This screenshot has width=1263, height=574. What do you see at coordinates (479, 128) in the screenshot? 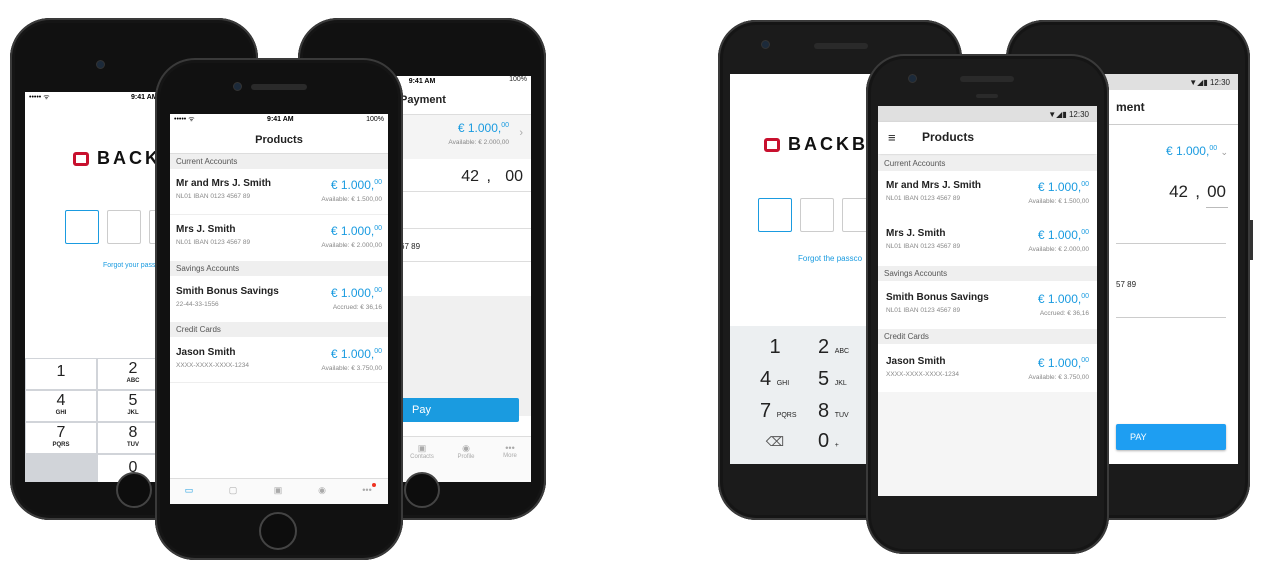
I see `from-amount: € 1.000,` at bounding box center [479, 128].